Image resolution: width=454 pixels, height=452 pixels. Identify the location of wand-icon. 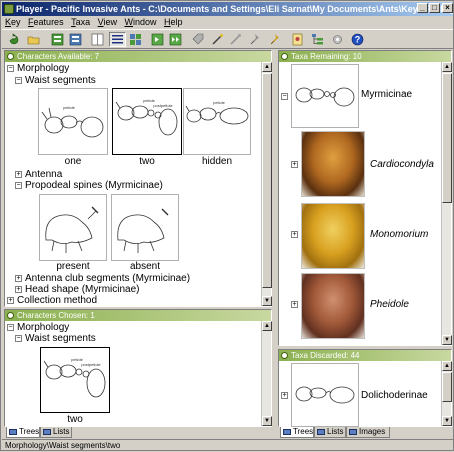
(217, 39).